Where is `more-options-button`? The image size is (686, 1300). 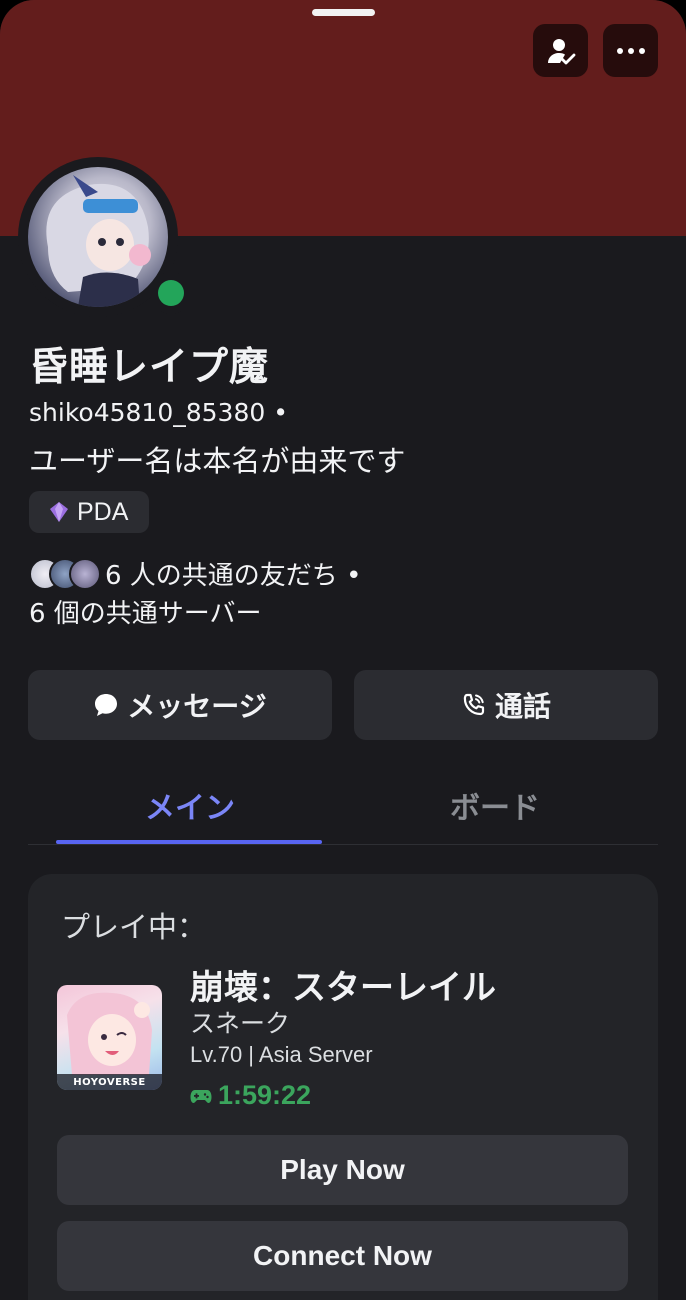 more-options-button is located at coordinates (630, 50).